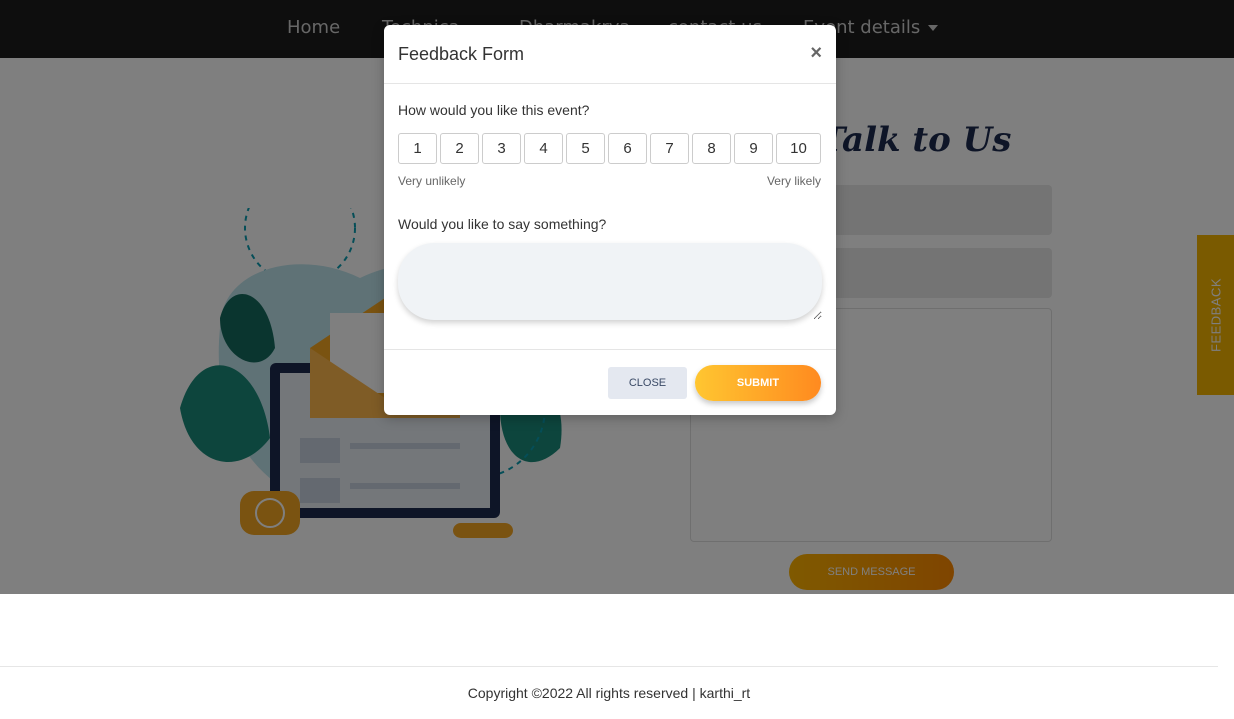  Describe the element at coordinates (669, 148) in the screenshot. I see `rating-option-7: 7` at that location.